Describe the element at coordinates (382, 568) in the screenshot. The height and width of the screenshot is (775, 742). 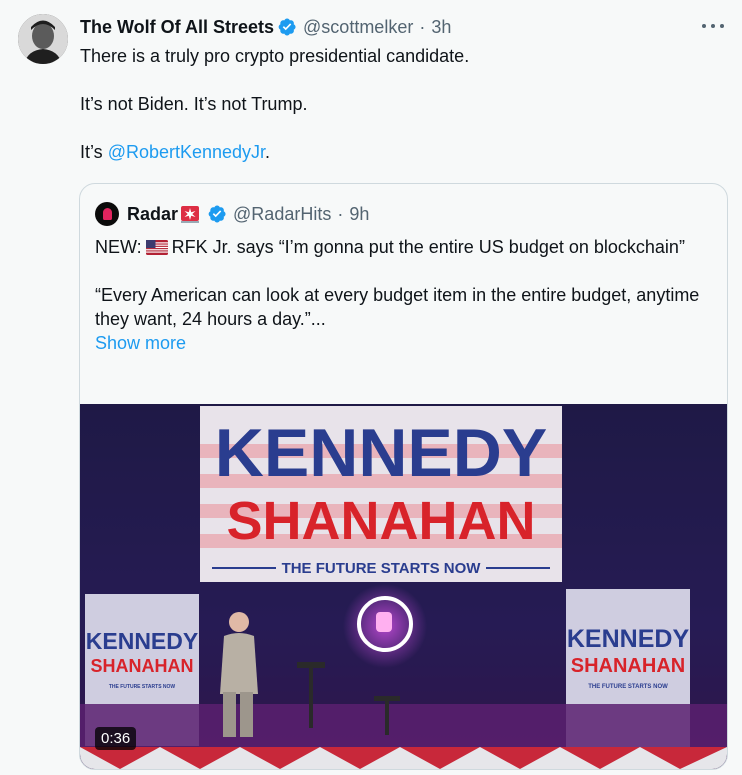
I see `banner-tagline: THE FUTURE STARTS NOW` at that location.